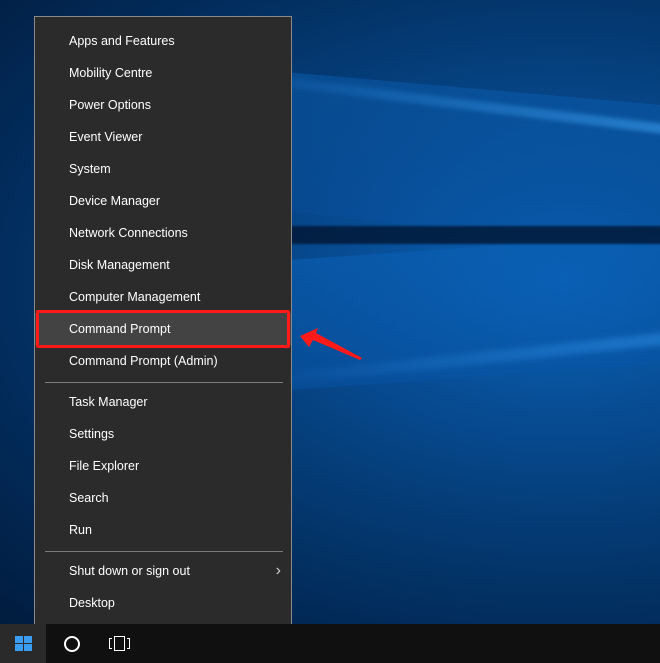 The height and width of the screenshot is (663, 660). Describe the element at coordinates (163, 297) in the screenshot. I see `menu-item-computer-management: Computer Management` at that location.